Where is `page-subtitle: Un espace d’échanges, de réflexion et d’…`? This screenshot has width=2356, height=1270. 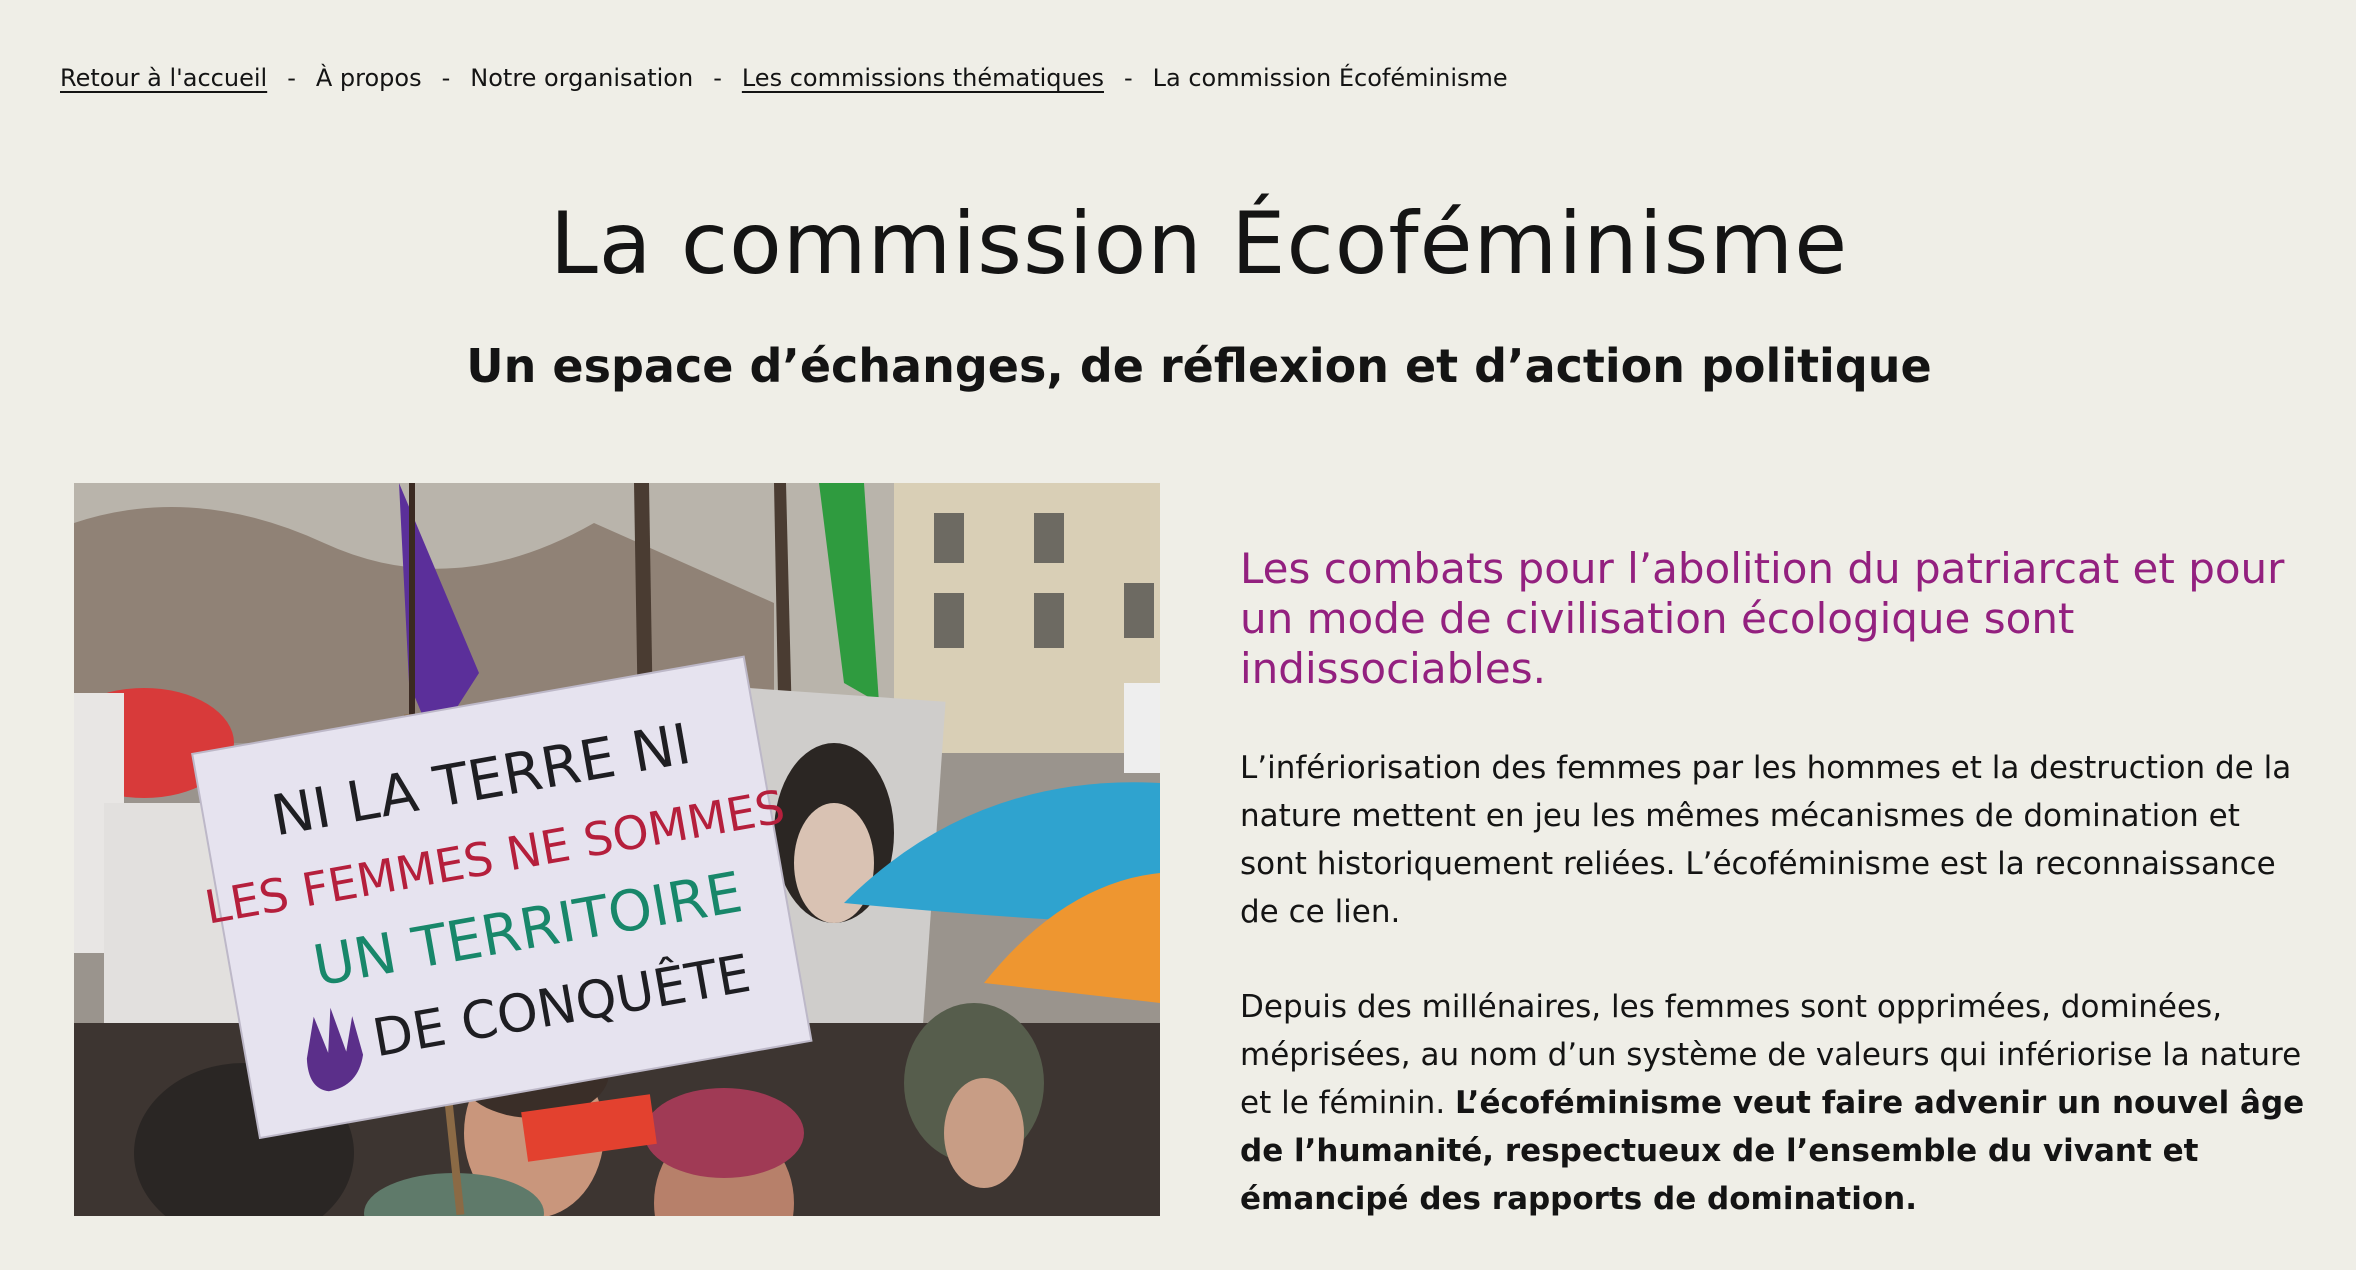 page-subtitle: Un espace d’échanges, de réflexion et d’… is located at coordinates (1199, 366).